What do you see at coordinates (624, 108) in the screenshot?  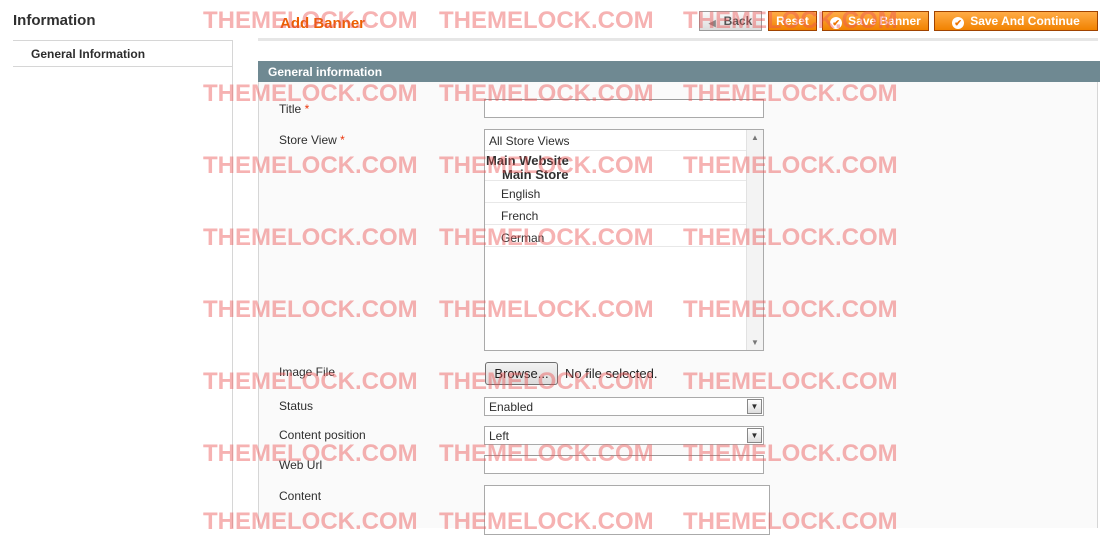 I see `title-input` at bounding box center [624, 108].